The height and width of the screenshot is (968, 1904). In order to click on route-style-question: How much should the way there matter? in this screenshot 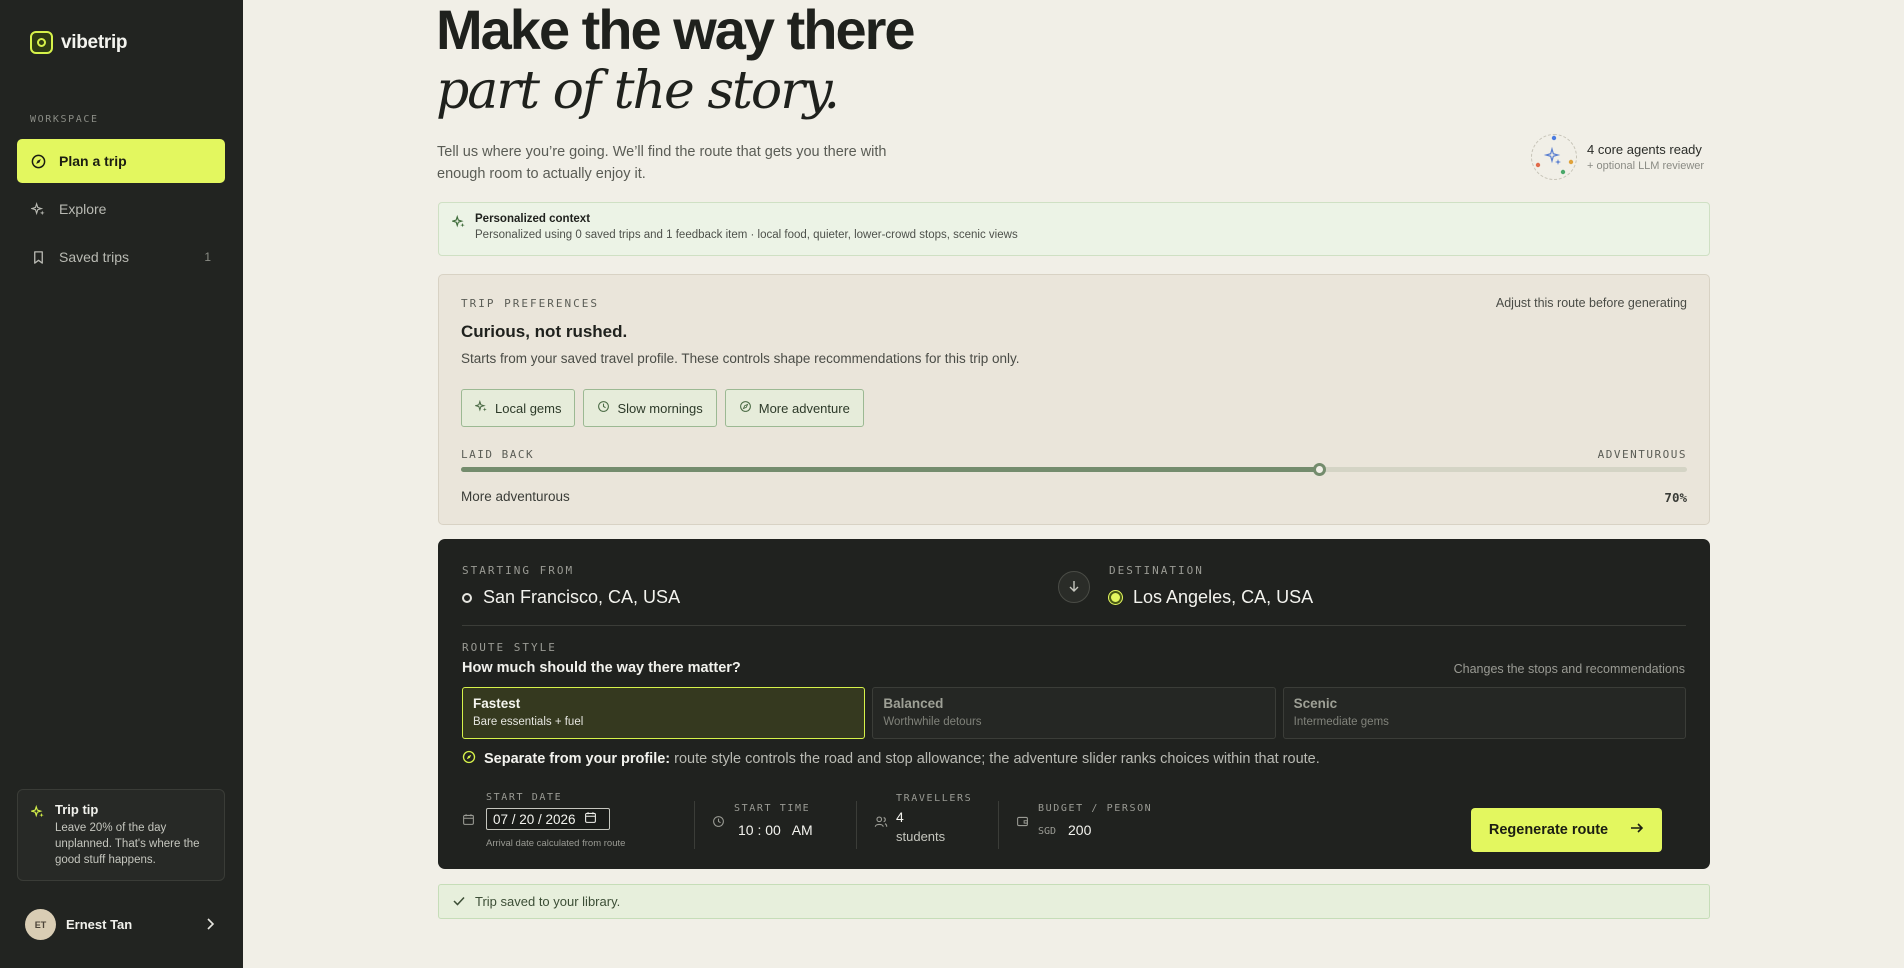, I will do `click(601, 668)`.